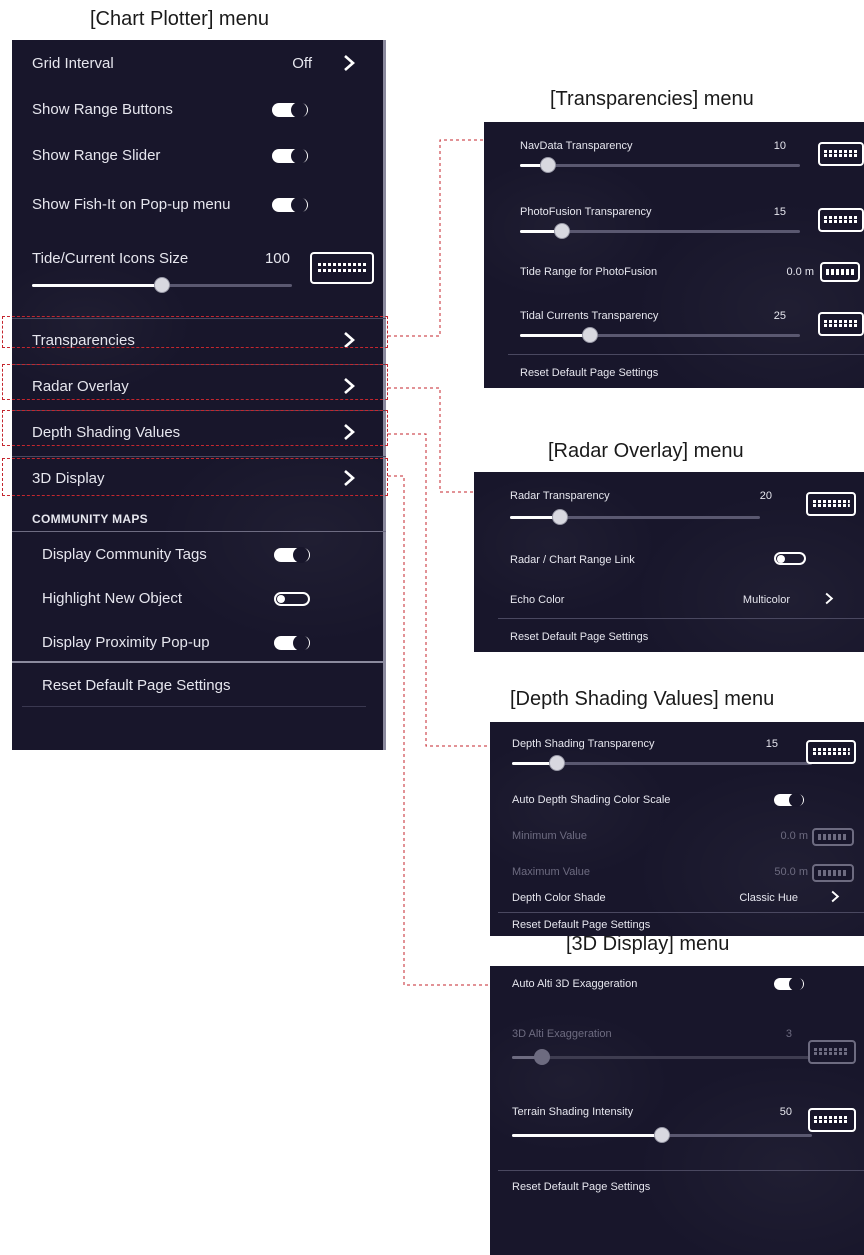 The height and width of the screenshot is (1255, 864). I want to click on tide-range-label: Tide Range for PhotoFusion, so click(589, 272).